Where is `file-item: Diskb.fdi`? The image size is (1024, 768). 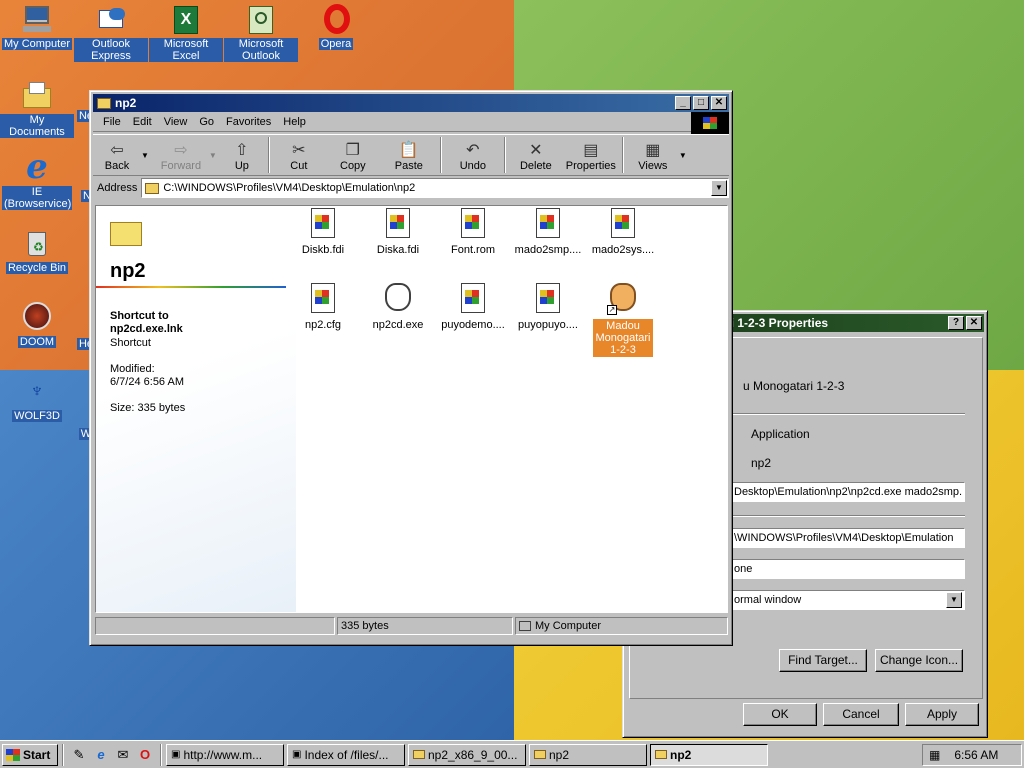
file-item: Diskb.fdi is located at coordinates (323, 232).